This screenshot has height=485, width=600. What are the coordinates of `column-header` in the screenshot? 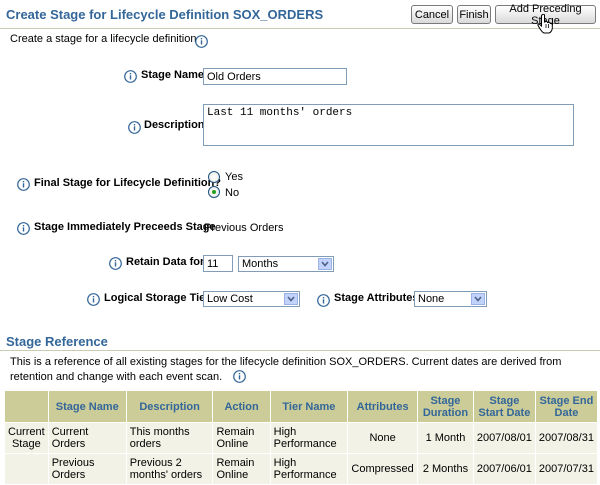 It's located at (26, 406).